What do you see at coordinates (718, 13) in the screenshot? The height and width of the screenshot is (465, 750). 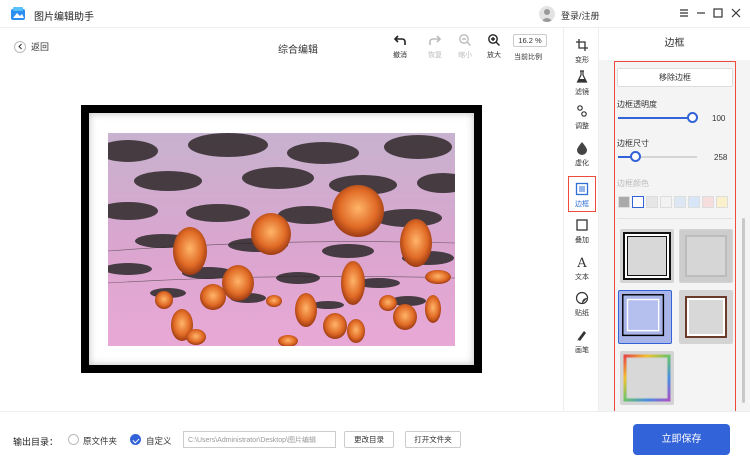 I see `maximize-icon` at bounding box center [718, 13].